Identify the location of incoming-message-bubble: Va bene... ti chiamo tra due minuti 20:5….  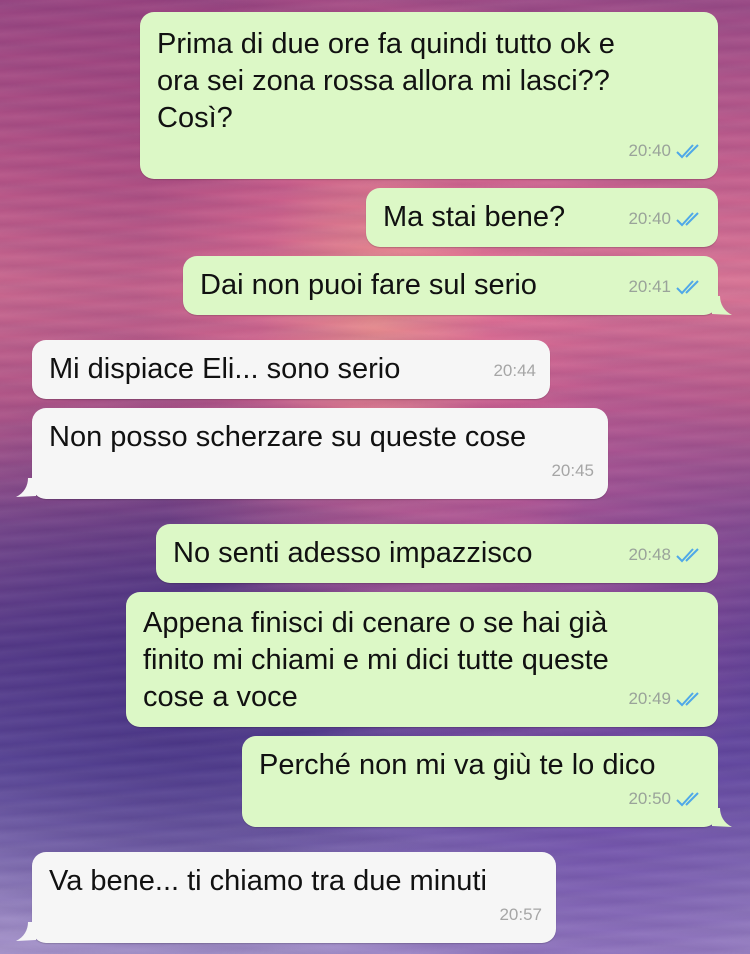
(294, 897).